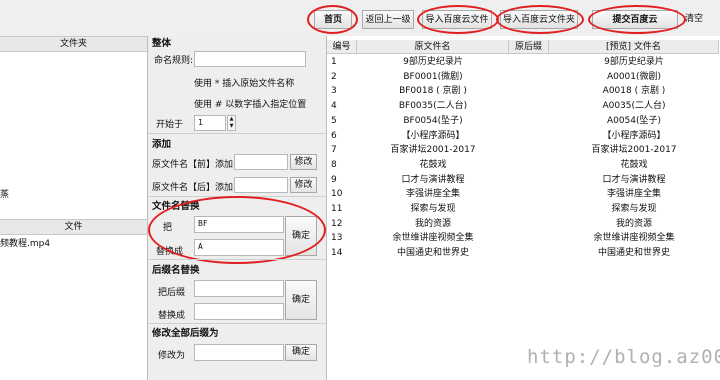  I want to click on cell-original-name: 探索与发现, so click(433, 209).